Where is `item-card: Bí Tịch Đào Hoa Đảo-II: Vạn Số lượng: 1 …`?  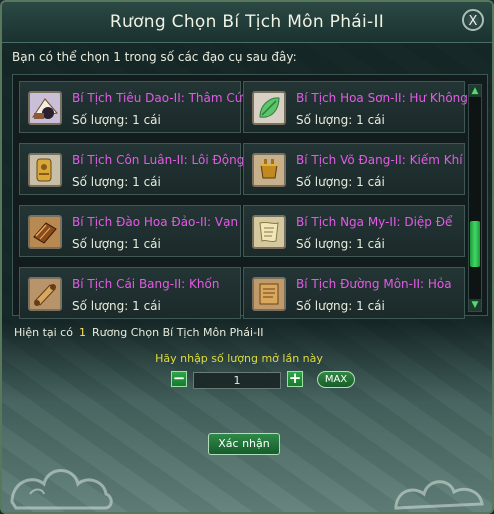 item-card: Bí Tịch Đào Hoa Đảo-II: Vạn Số lượng: 1 … is located at coordinates (130, 231).